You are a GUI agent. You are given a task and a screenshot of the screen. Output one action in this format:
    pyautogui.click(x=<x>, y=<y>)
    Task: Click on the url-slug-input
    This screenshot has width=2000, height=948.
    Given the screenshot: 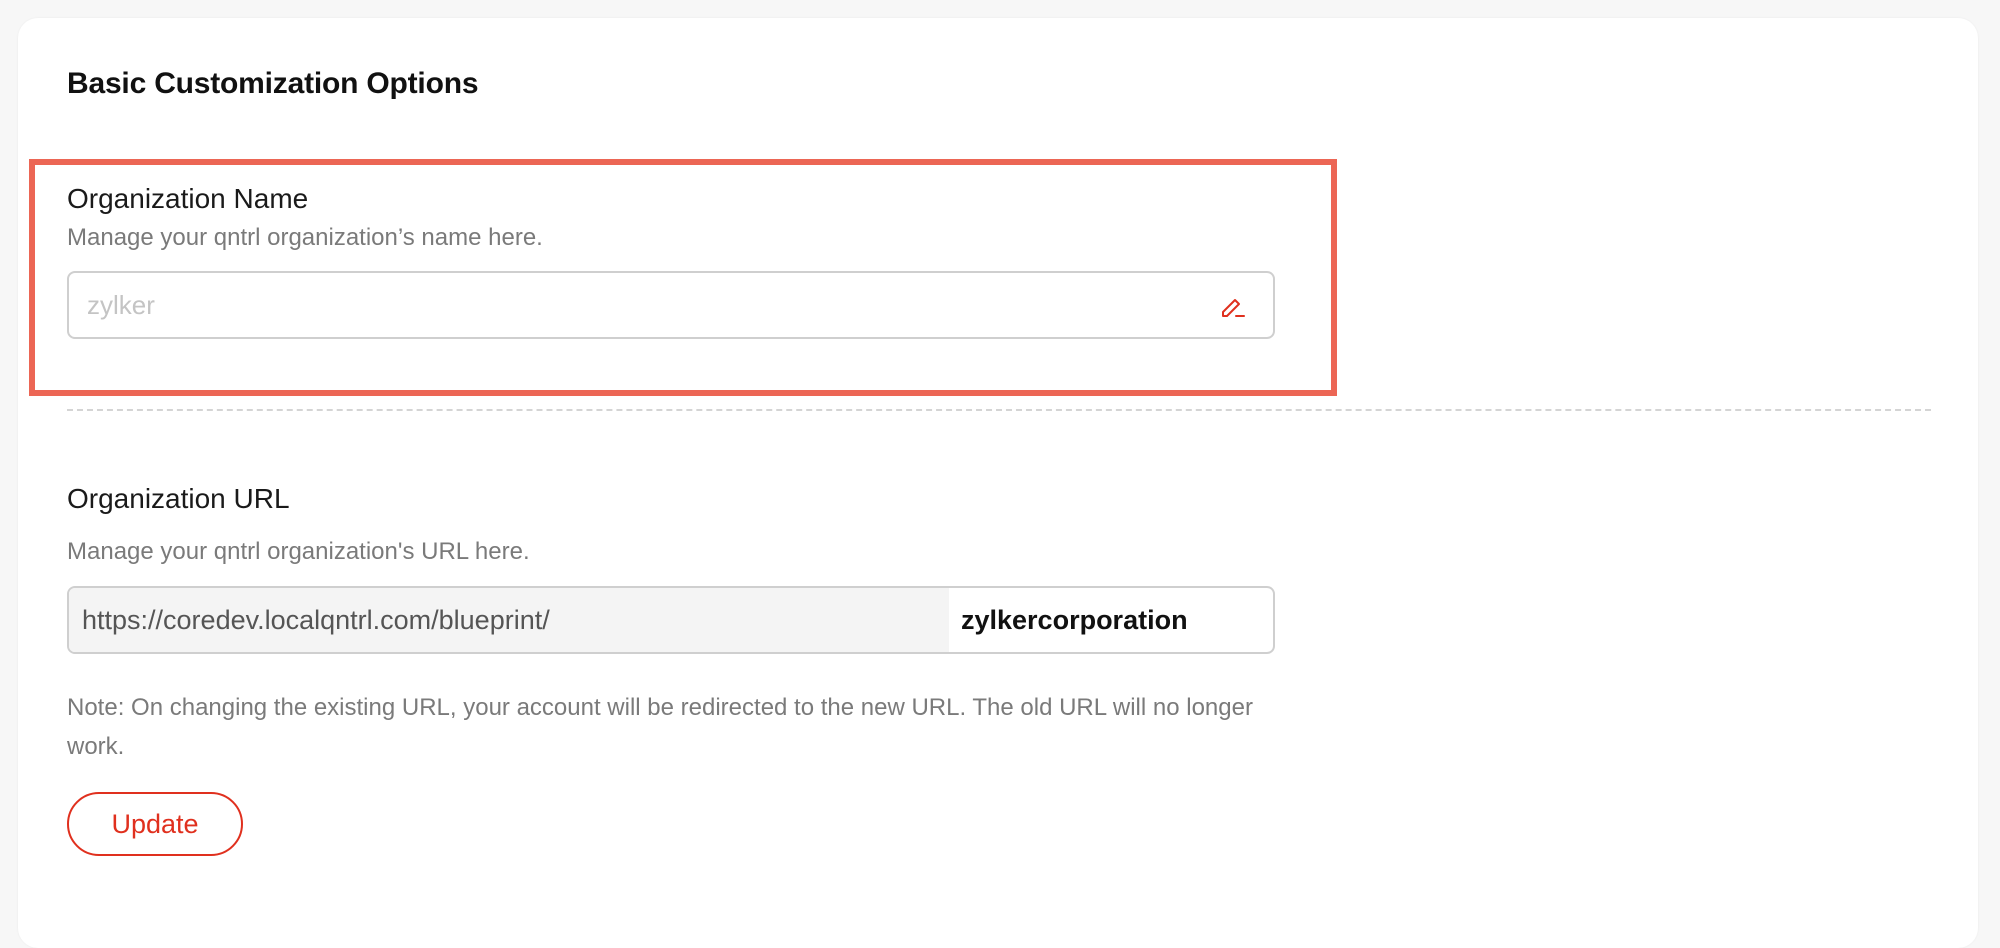 What is the action you would take?
    pyautogui.click(x=1111, y=620)
    